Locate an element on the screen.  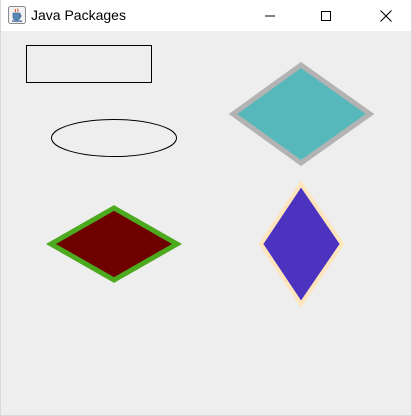
close-button is located at coordinates (386, 15).